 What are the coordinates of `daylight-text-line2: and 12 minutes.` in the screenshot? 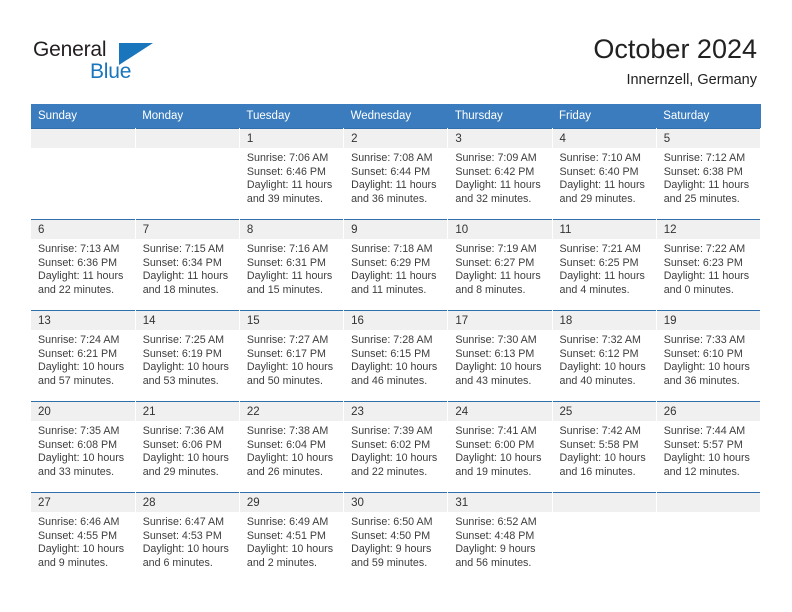 It's located at (701, 471).